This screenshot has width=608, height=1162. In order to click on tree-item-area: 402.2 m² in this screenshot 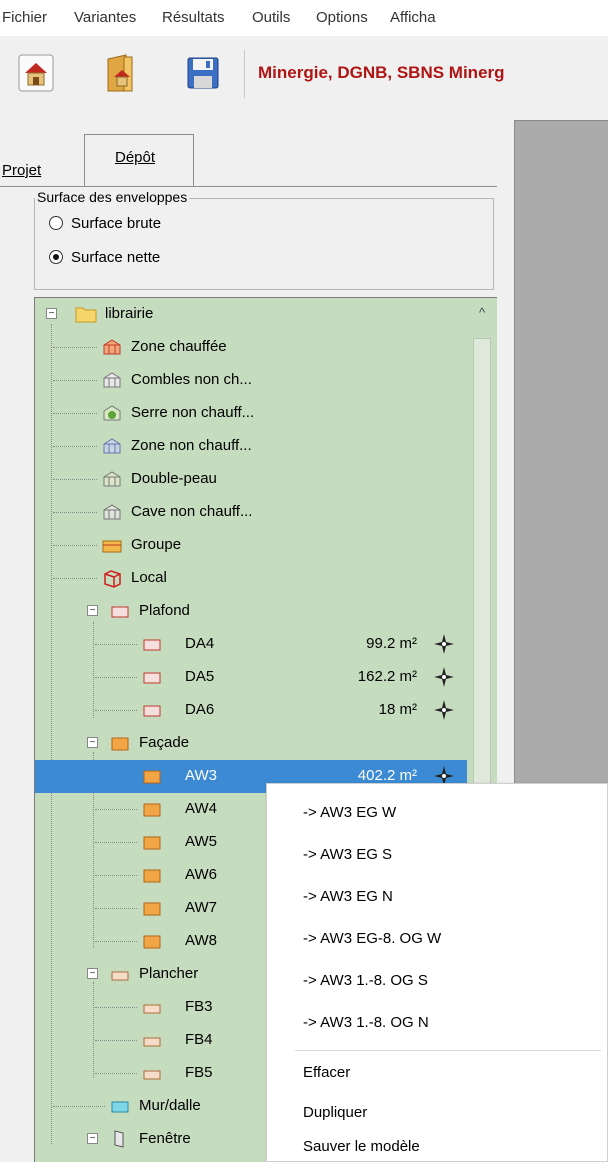, I will do `click(387, 775)`.